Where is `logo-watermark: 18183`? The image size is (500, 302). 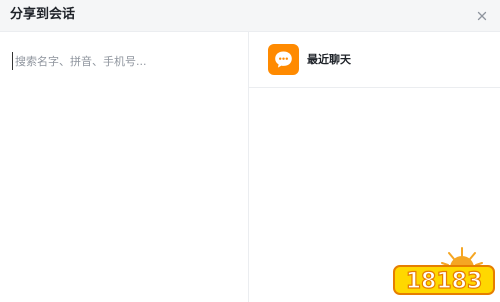
logo-watermark: 18183 is located at coordinates (444, 268).